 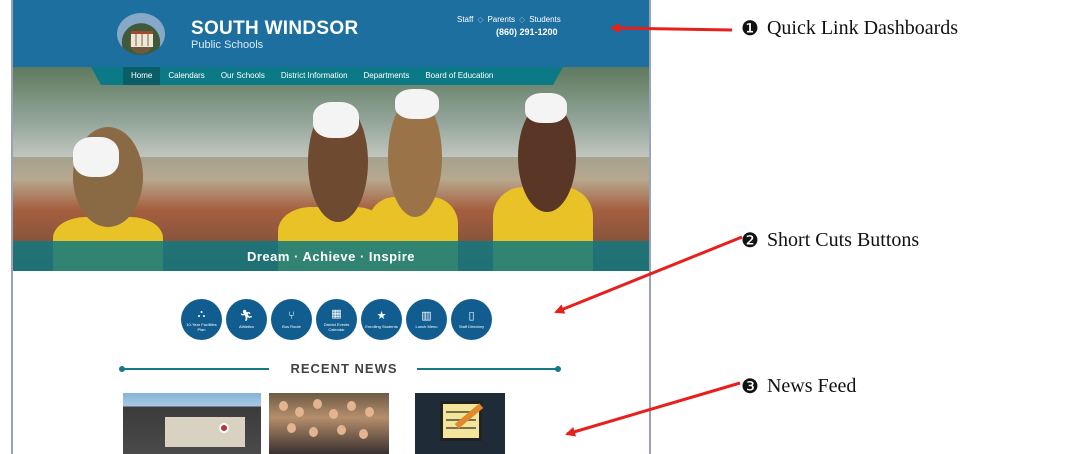 What do you see at coordinates (227, 45) in the screenshot?
I see `school-subtitle: Public Schools` at bounding box center [227, 45].